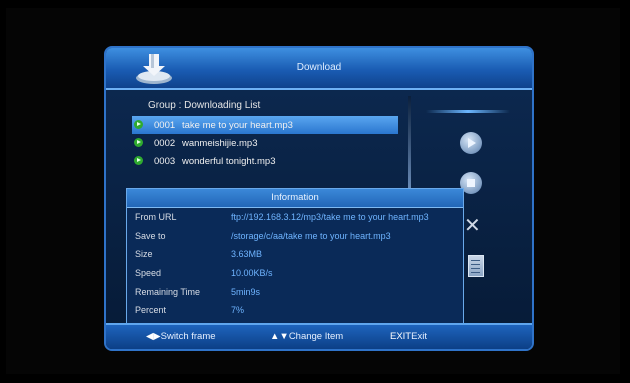 Image resolution: width=630 pixels, height=383 pixels. I want to click on info-value: 5min9s, so click(246, 291).